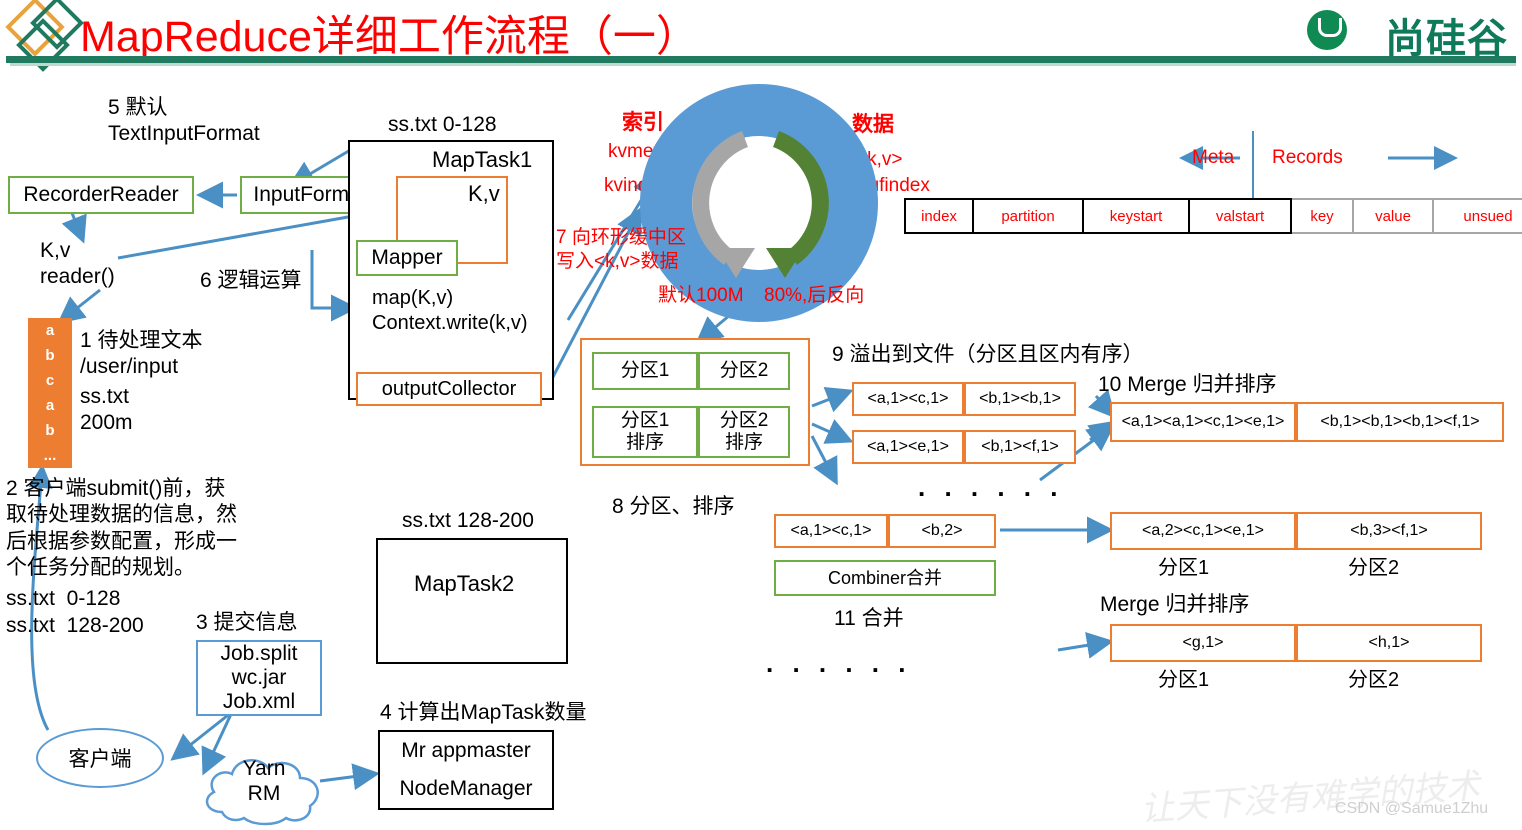 This screenshot has height=830, width=1522. I want to click on spill-cell-text: <b,1><f,1>, so click(1020, 446).